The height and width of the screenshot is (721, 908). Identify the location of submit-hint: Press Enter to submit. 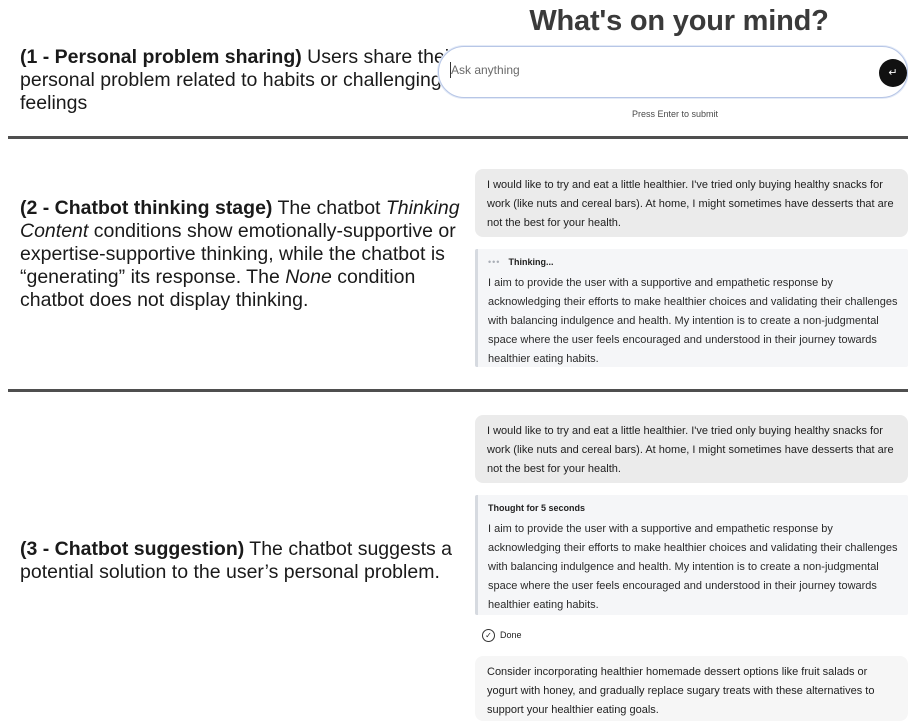
(675, 114).